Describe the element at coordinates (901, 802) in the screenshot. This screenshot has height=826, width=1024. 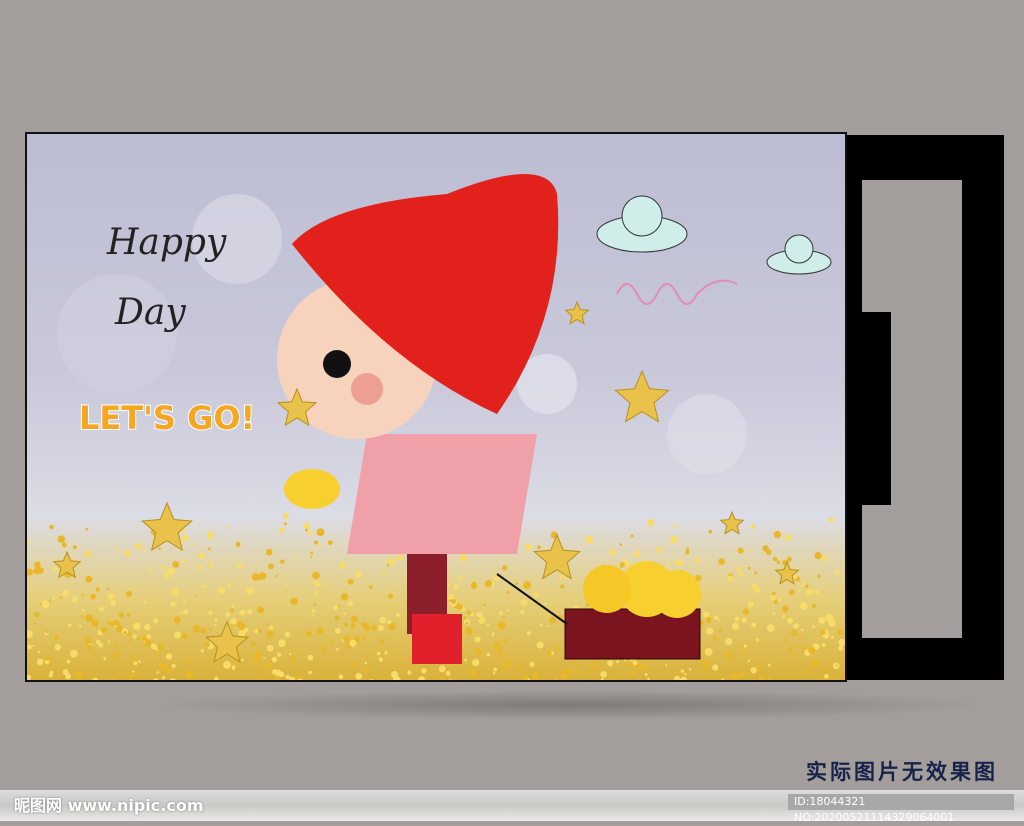
I see `image-id: ID:18044321 NO:20200521114329064001` at that location.